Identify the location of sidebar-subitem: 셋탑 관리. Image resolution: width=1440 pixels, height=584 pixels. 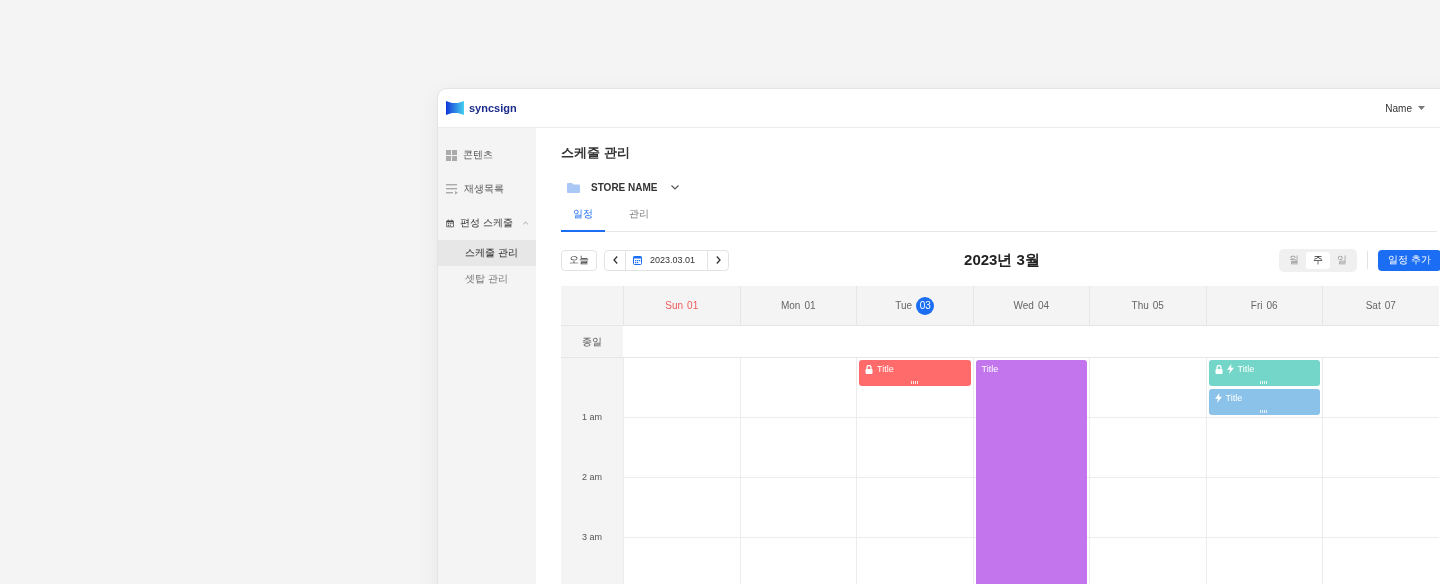
(487, 279).